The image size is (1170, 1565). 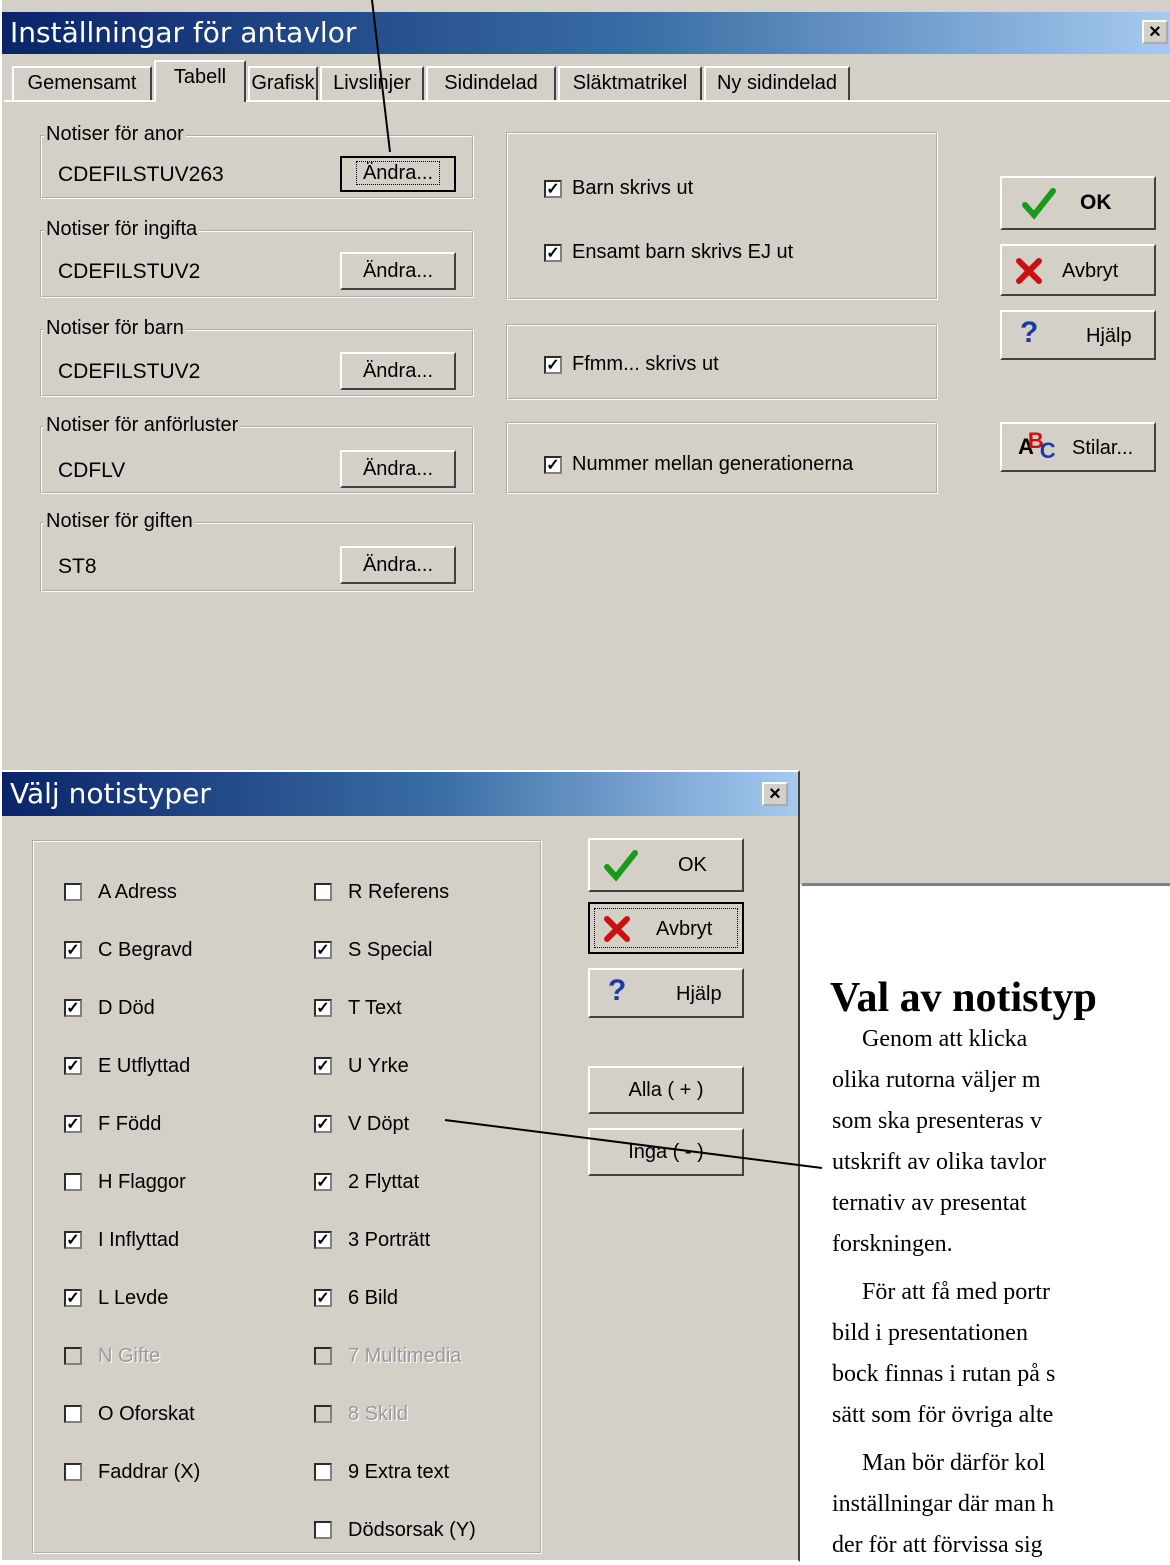 What do you see at coordinates (553, 465) in the screenshot?
I see `checkbox-nummer: ✓` at bounding box center [553, 465].